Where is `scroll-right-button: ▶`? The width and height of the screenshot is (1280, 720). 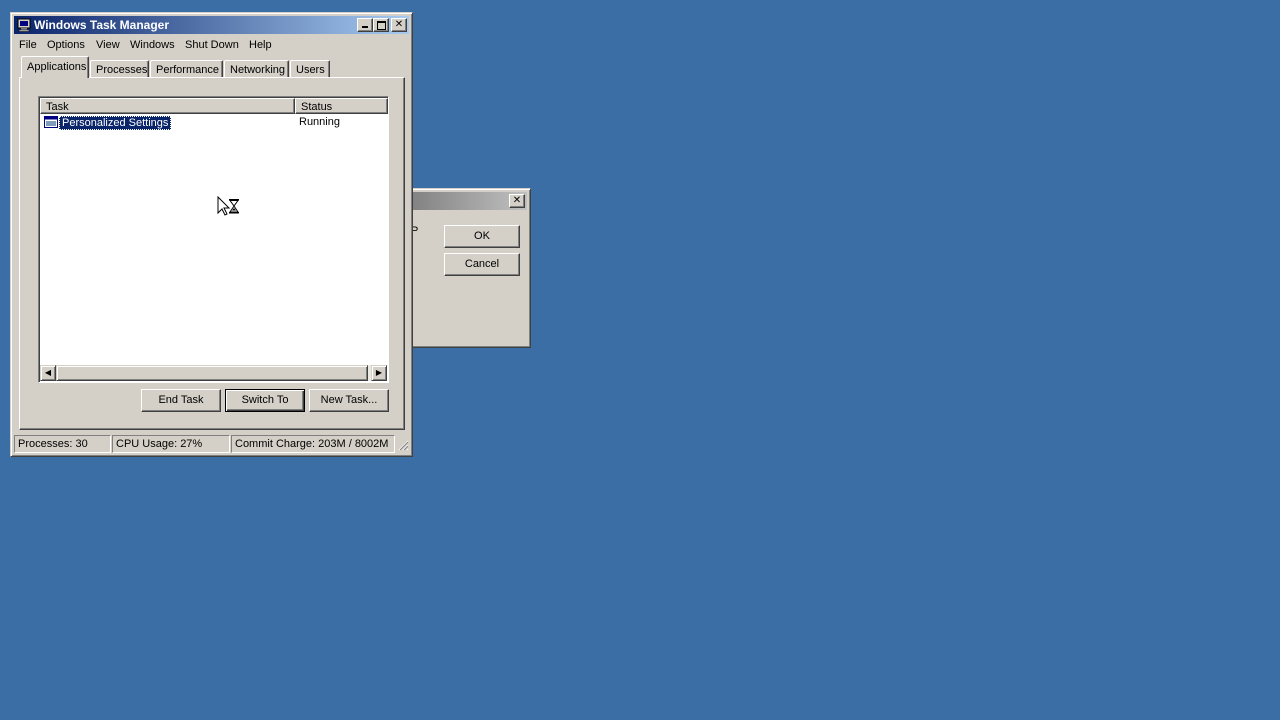 scroll-right-button: ▶ is located at coordinates (379, 373).